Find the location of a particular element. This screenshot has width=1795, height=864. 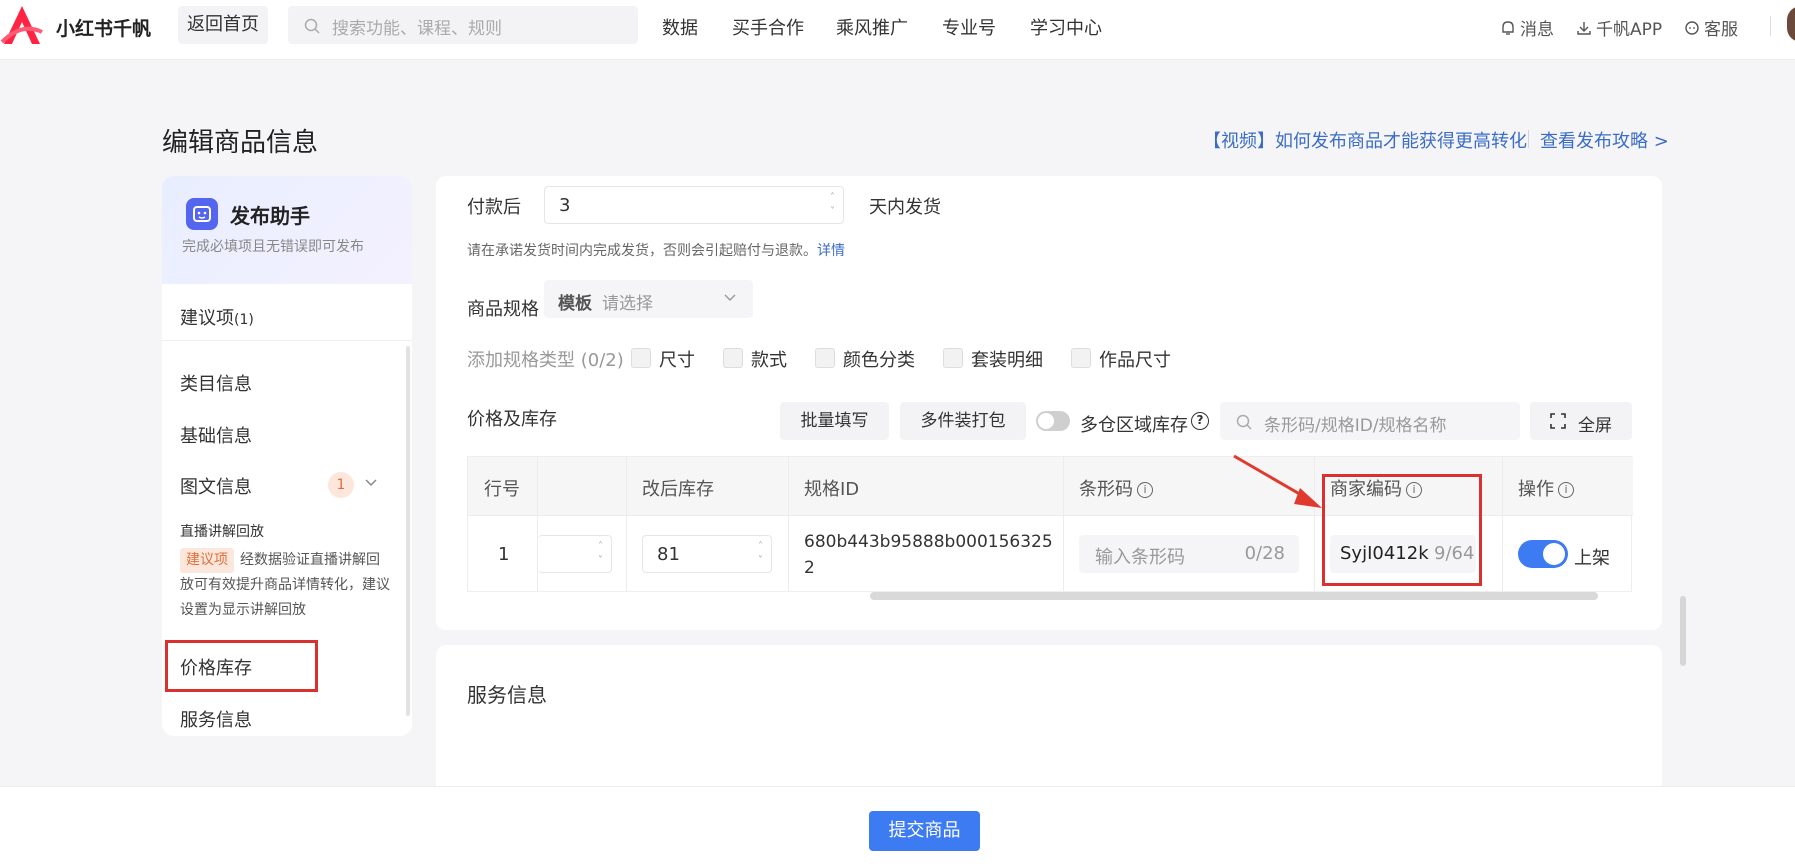

sidebar-item-basic-info: 基础信息 is located at coordinates (216, 435).